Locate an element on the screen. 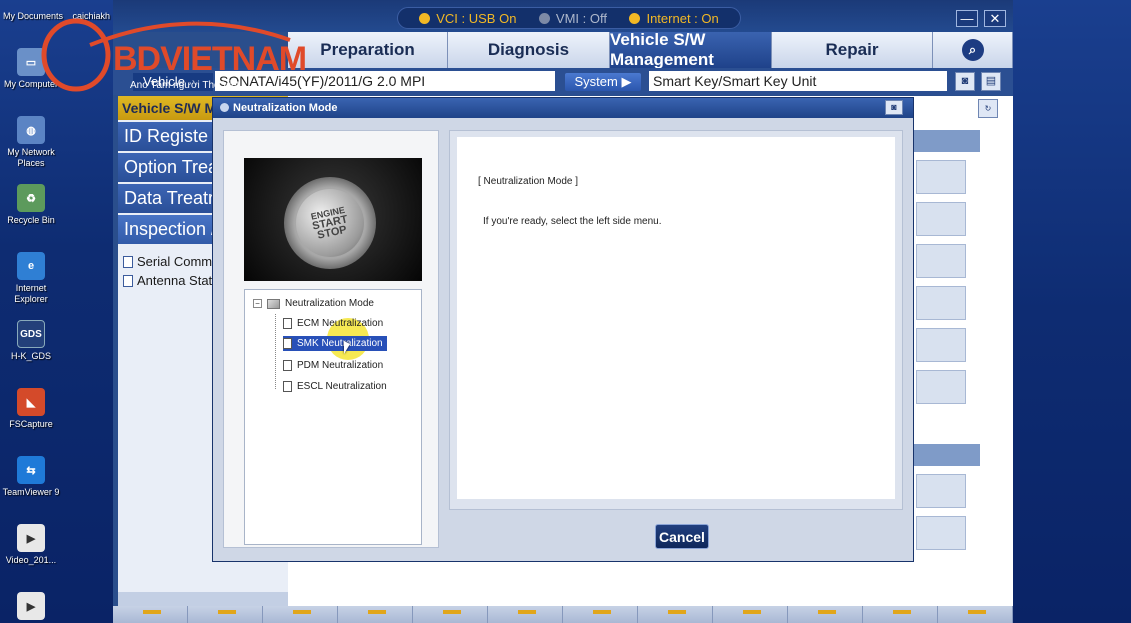 Image resolution: width=1131 pixels, height=623 pixels. internet-status: Internet : On is located at coordinates (674, 18).